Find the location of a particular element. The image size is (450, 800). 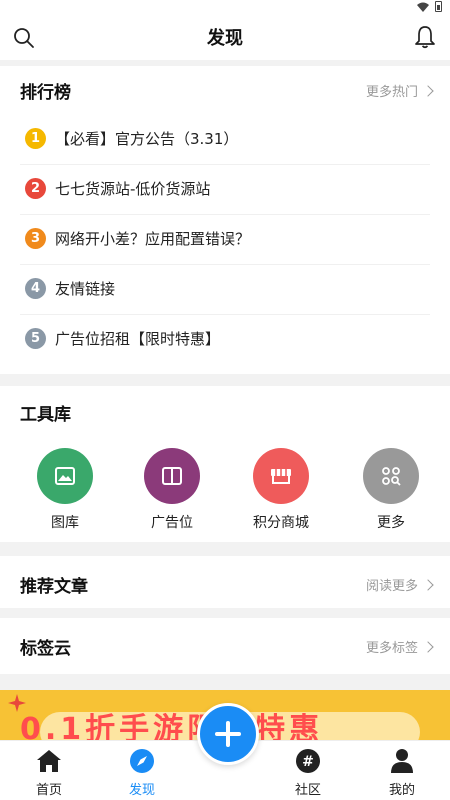

tool-label: 积分商城 is located at coordinates (281, 523).